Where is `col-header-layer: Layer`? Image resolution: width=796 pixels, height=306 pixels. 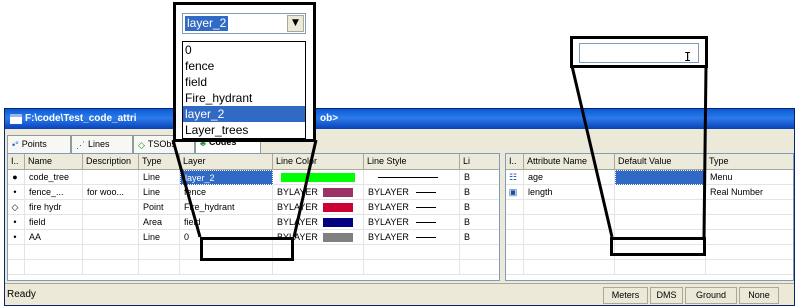 col-header-layer: Layer is located at coordinates (226, 162).